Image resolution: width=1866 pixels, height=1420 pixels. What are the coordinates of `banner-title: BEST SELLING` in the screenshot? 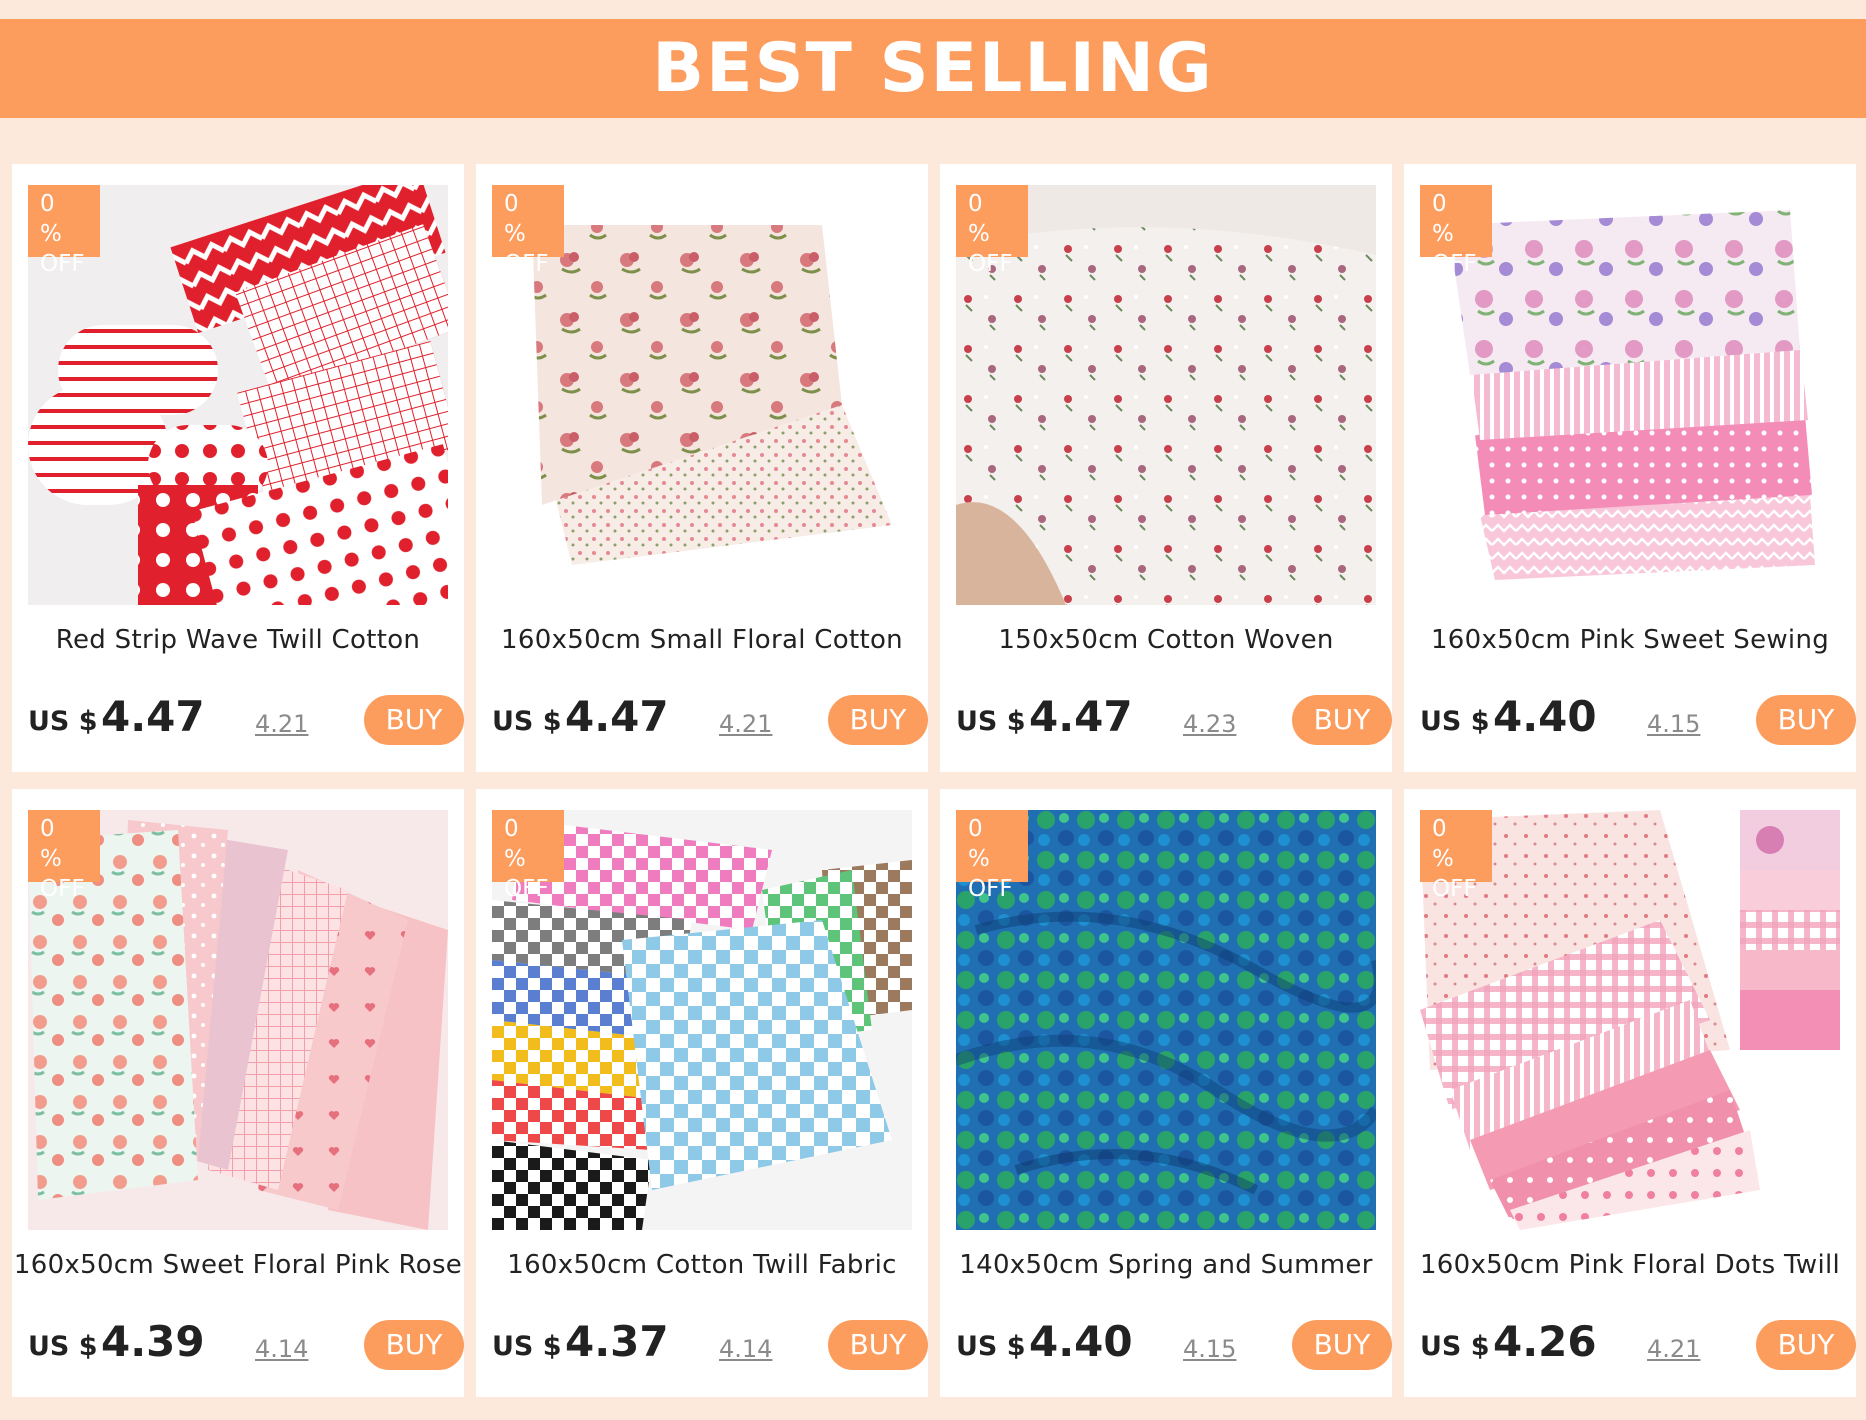 It's located at (933, 68).